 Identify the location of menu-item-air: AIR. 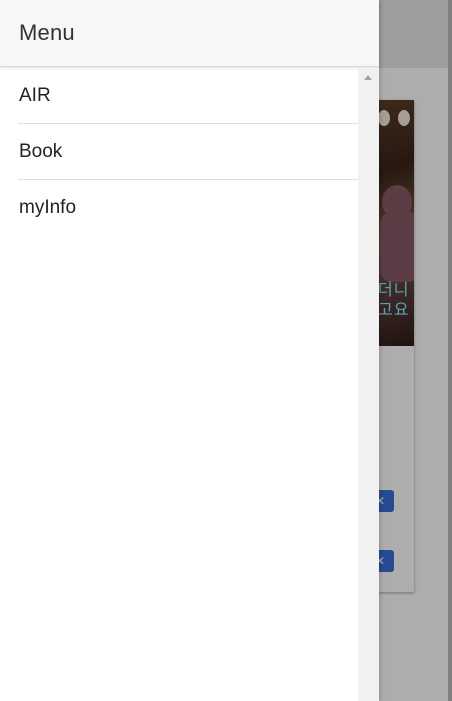
(188, 96).